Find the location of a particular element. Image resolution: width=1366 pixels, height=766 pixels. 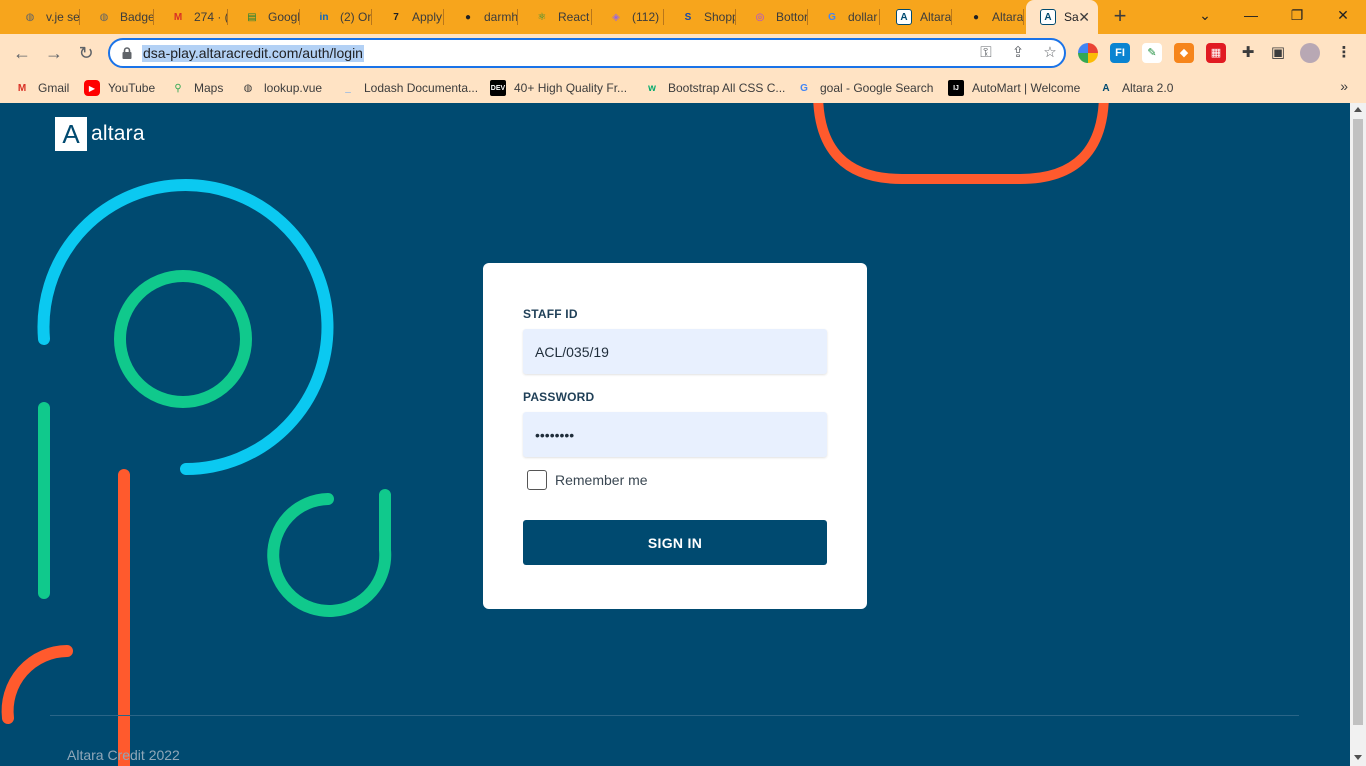

share-icon: ⇪ is located at coordinates (1018, 53).